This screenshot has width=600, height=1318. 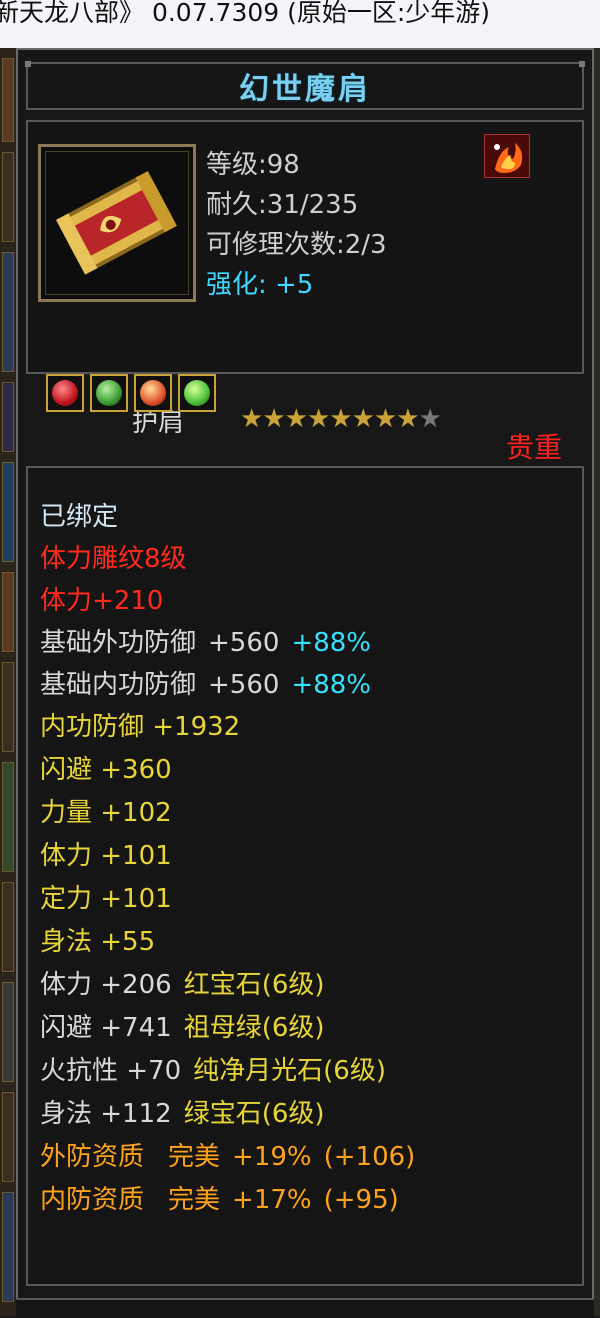 What do you see at coordinates (118, 685) in the screenshot?
I see `stat-label: 基础内功防御` at bounding box center [118, 685].